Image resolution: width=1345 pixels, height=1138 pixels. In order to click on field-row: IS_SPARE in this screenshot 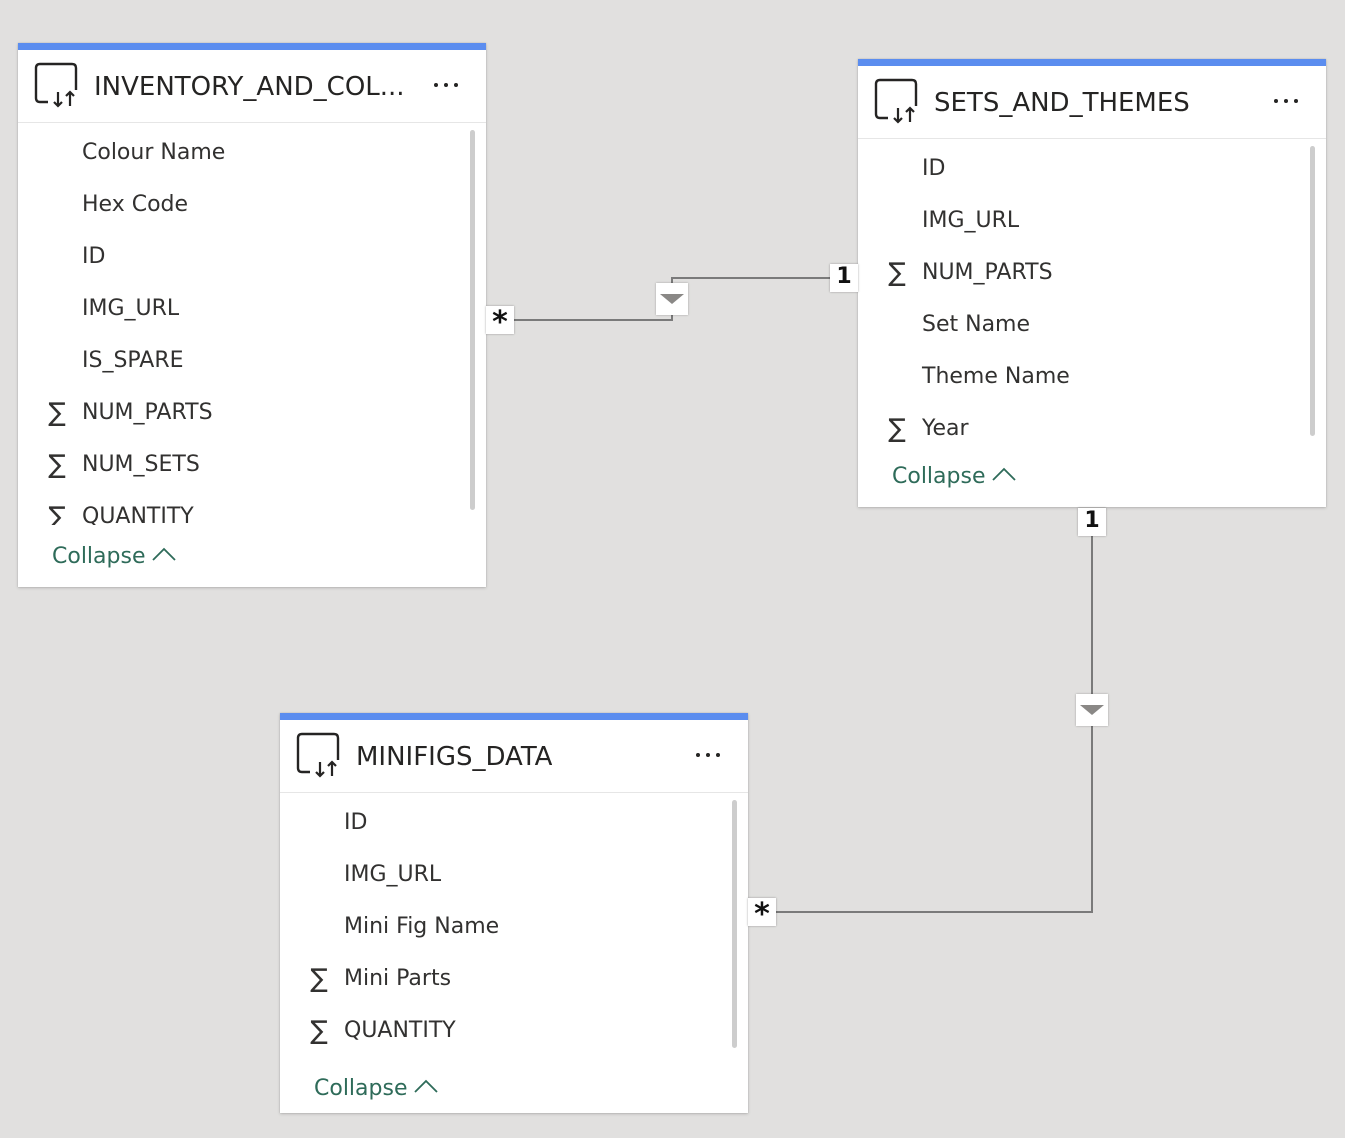, I will do `click(252, 361)`.